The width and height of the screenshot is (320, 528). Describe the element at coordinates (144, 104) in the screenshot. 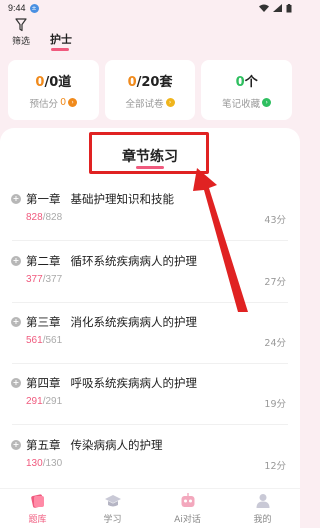

I see `stat-sub-label: 全部试卷` at that location.